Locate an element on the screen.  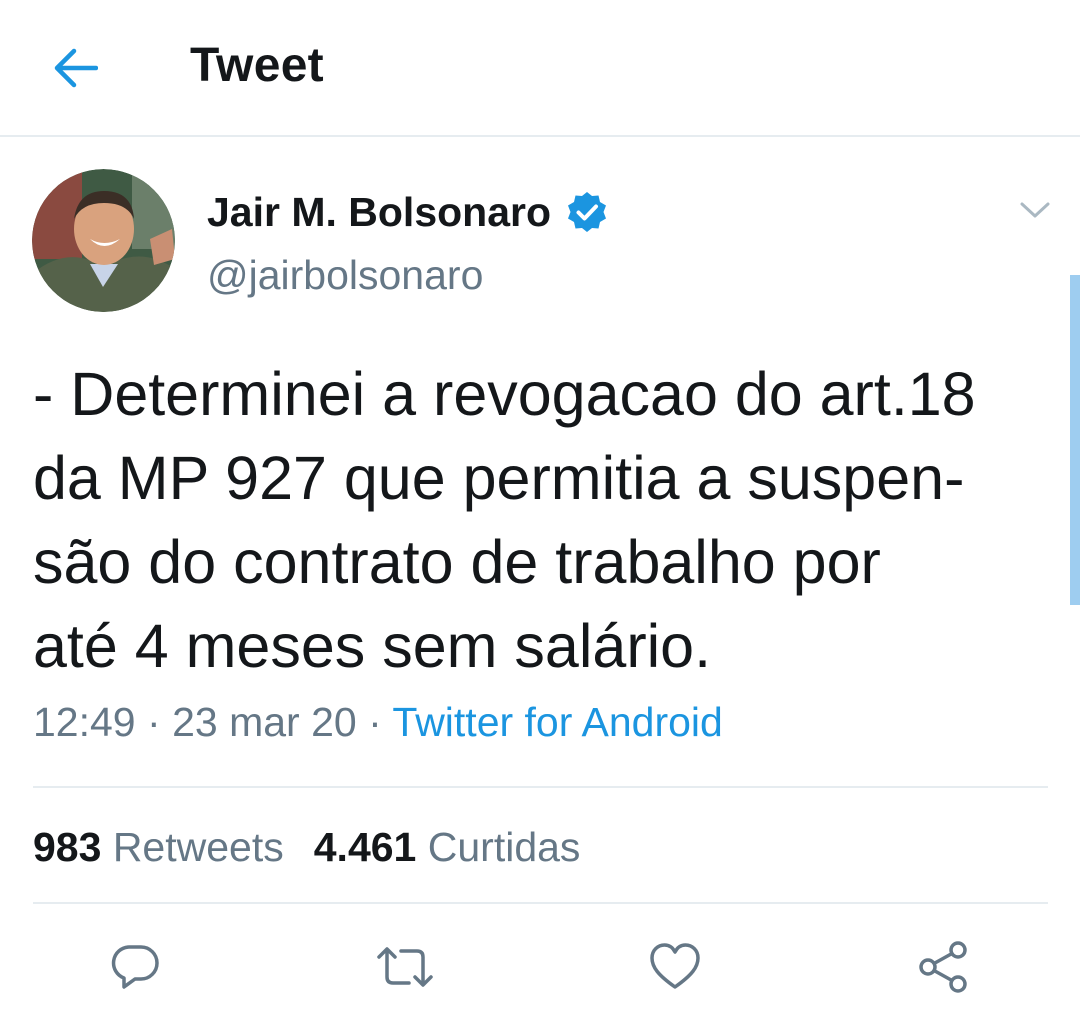
heart-icon is located at coordinates (675, 966).